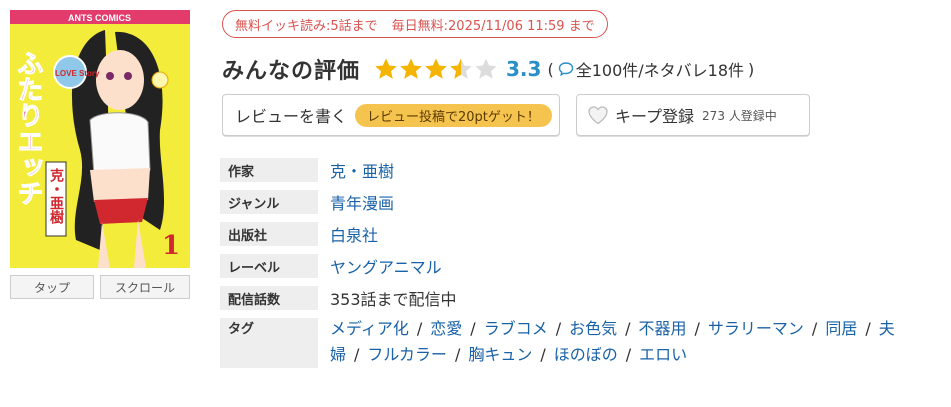  I want to click on daily-free-text: 毎日無料:2025/11/06 11:59 まで, so click(493, 26).